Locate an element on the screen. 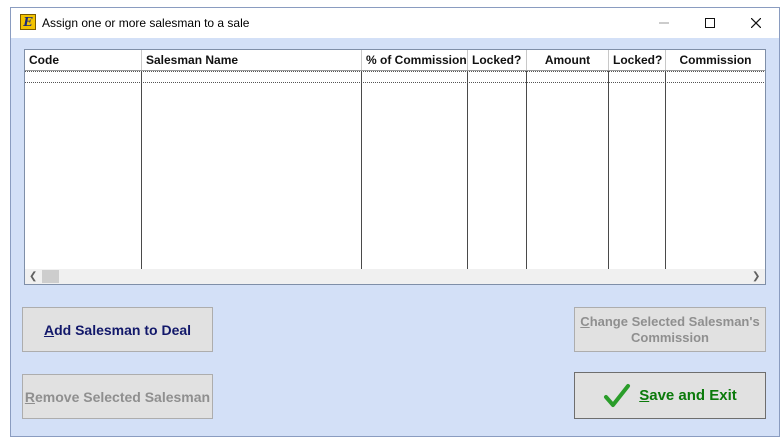 This screenshot has width=782, height=440. maximize-button is located at coordinates (710, 23).